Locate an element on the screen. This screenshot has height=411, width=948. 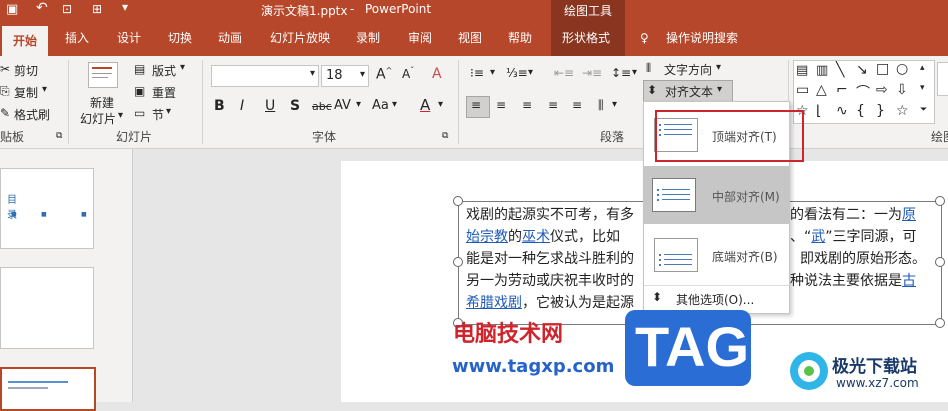
char-spacing-dropdown-icon: ▾ is located at coordinates (358, 104).